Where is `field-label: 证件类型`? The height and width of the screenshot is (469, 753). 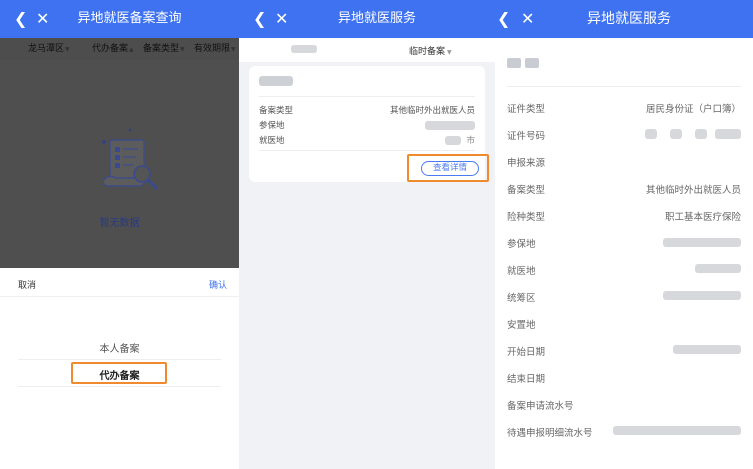 field-label: 证件类型 is located at coordinates (526, 109).